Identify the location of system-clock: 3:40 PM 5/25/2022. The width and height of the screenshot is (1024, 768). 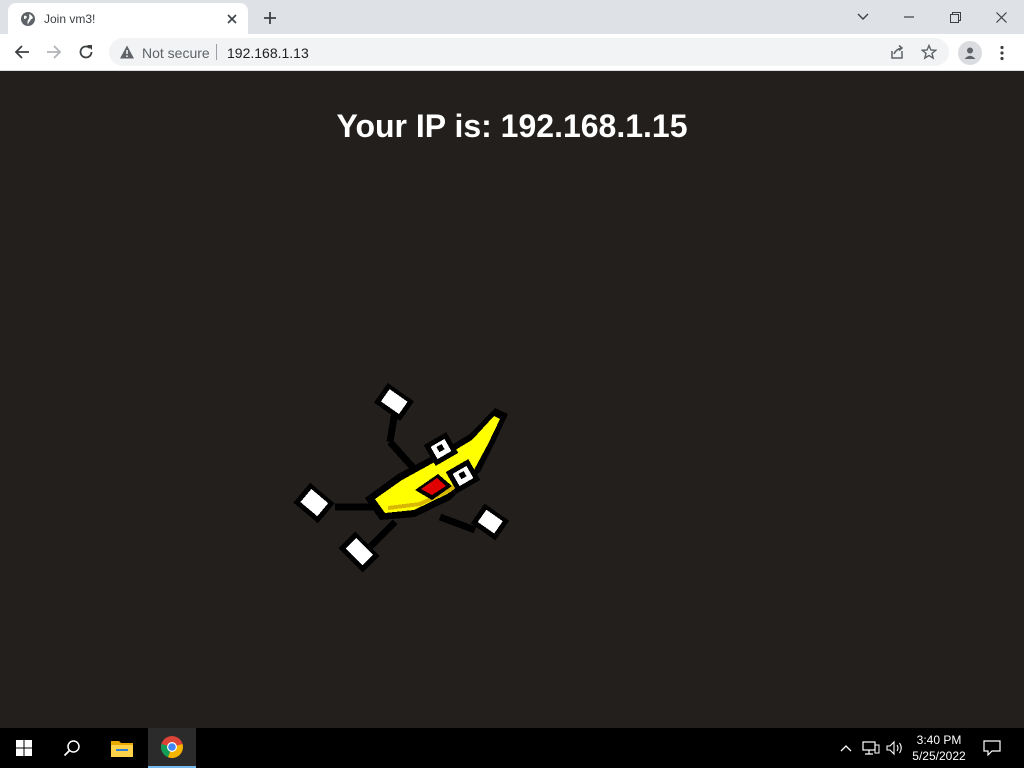
(939, 748).